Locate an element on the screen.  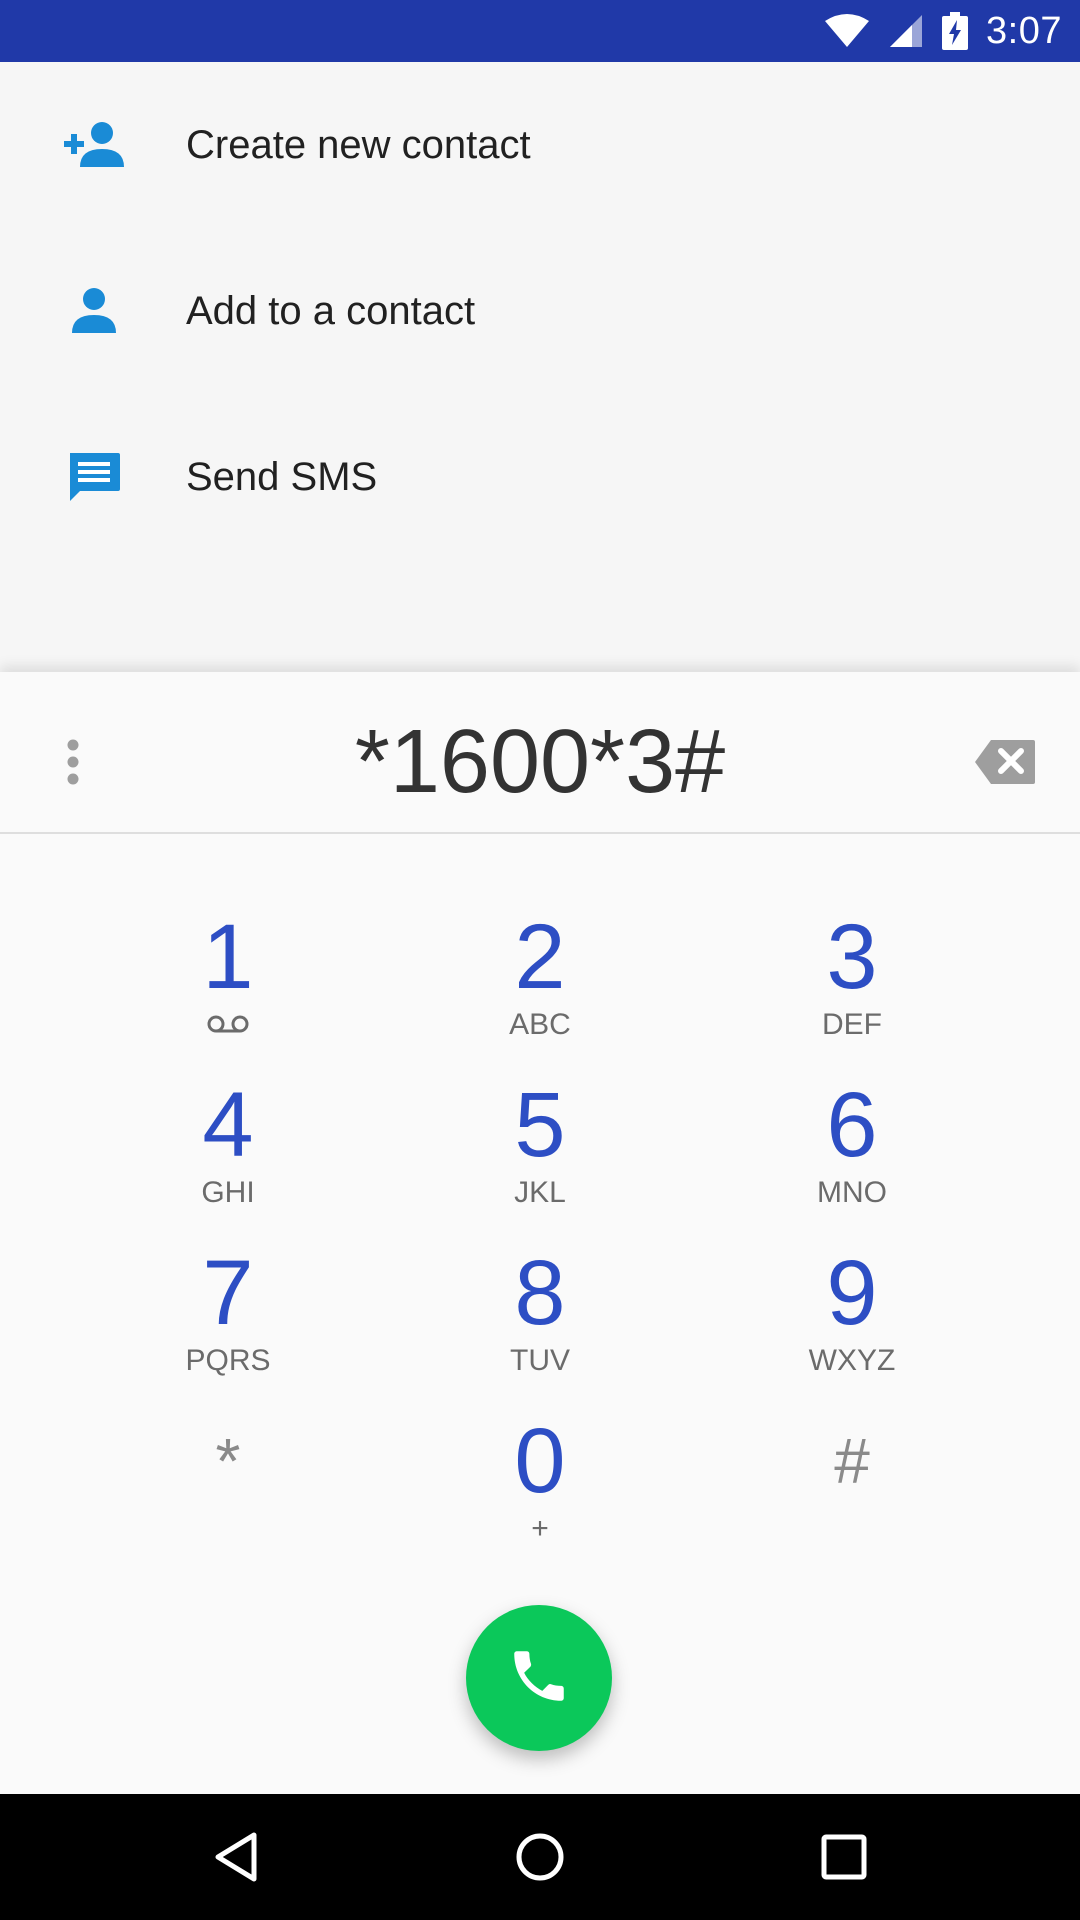
dial-key-9: 9 WXYZ is located at coordinates (852, 1313).